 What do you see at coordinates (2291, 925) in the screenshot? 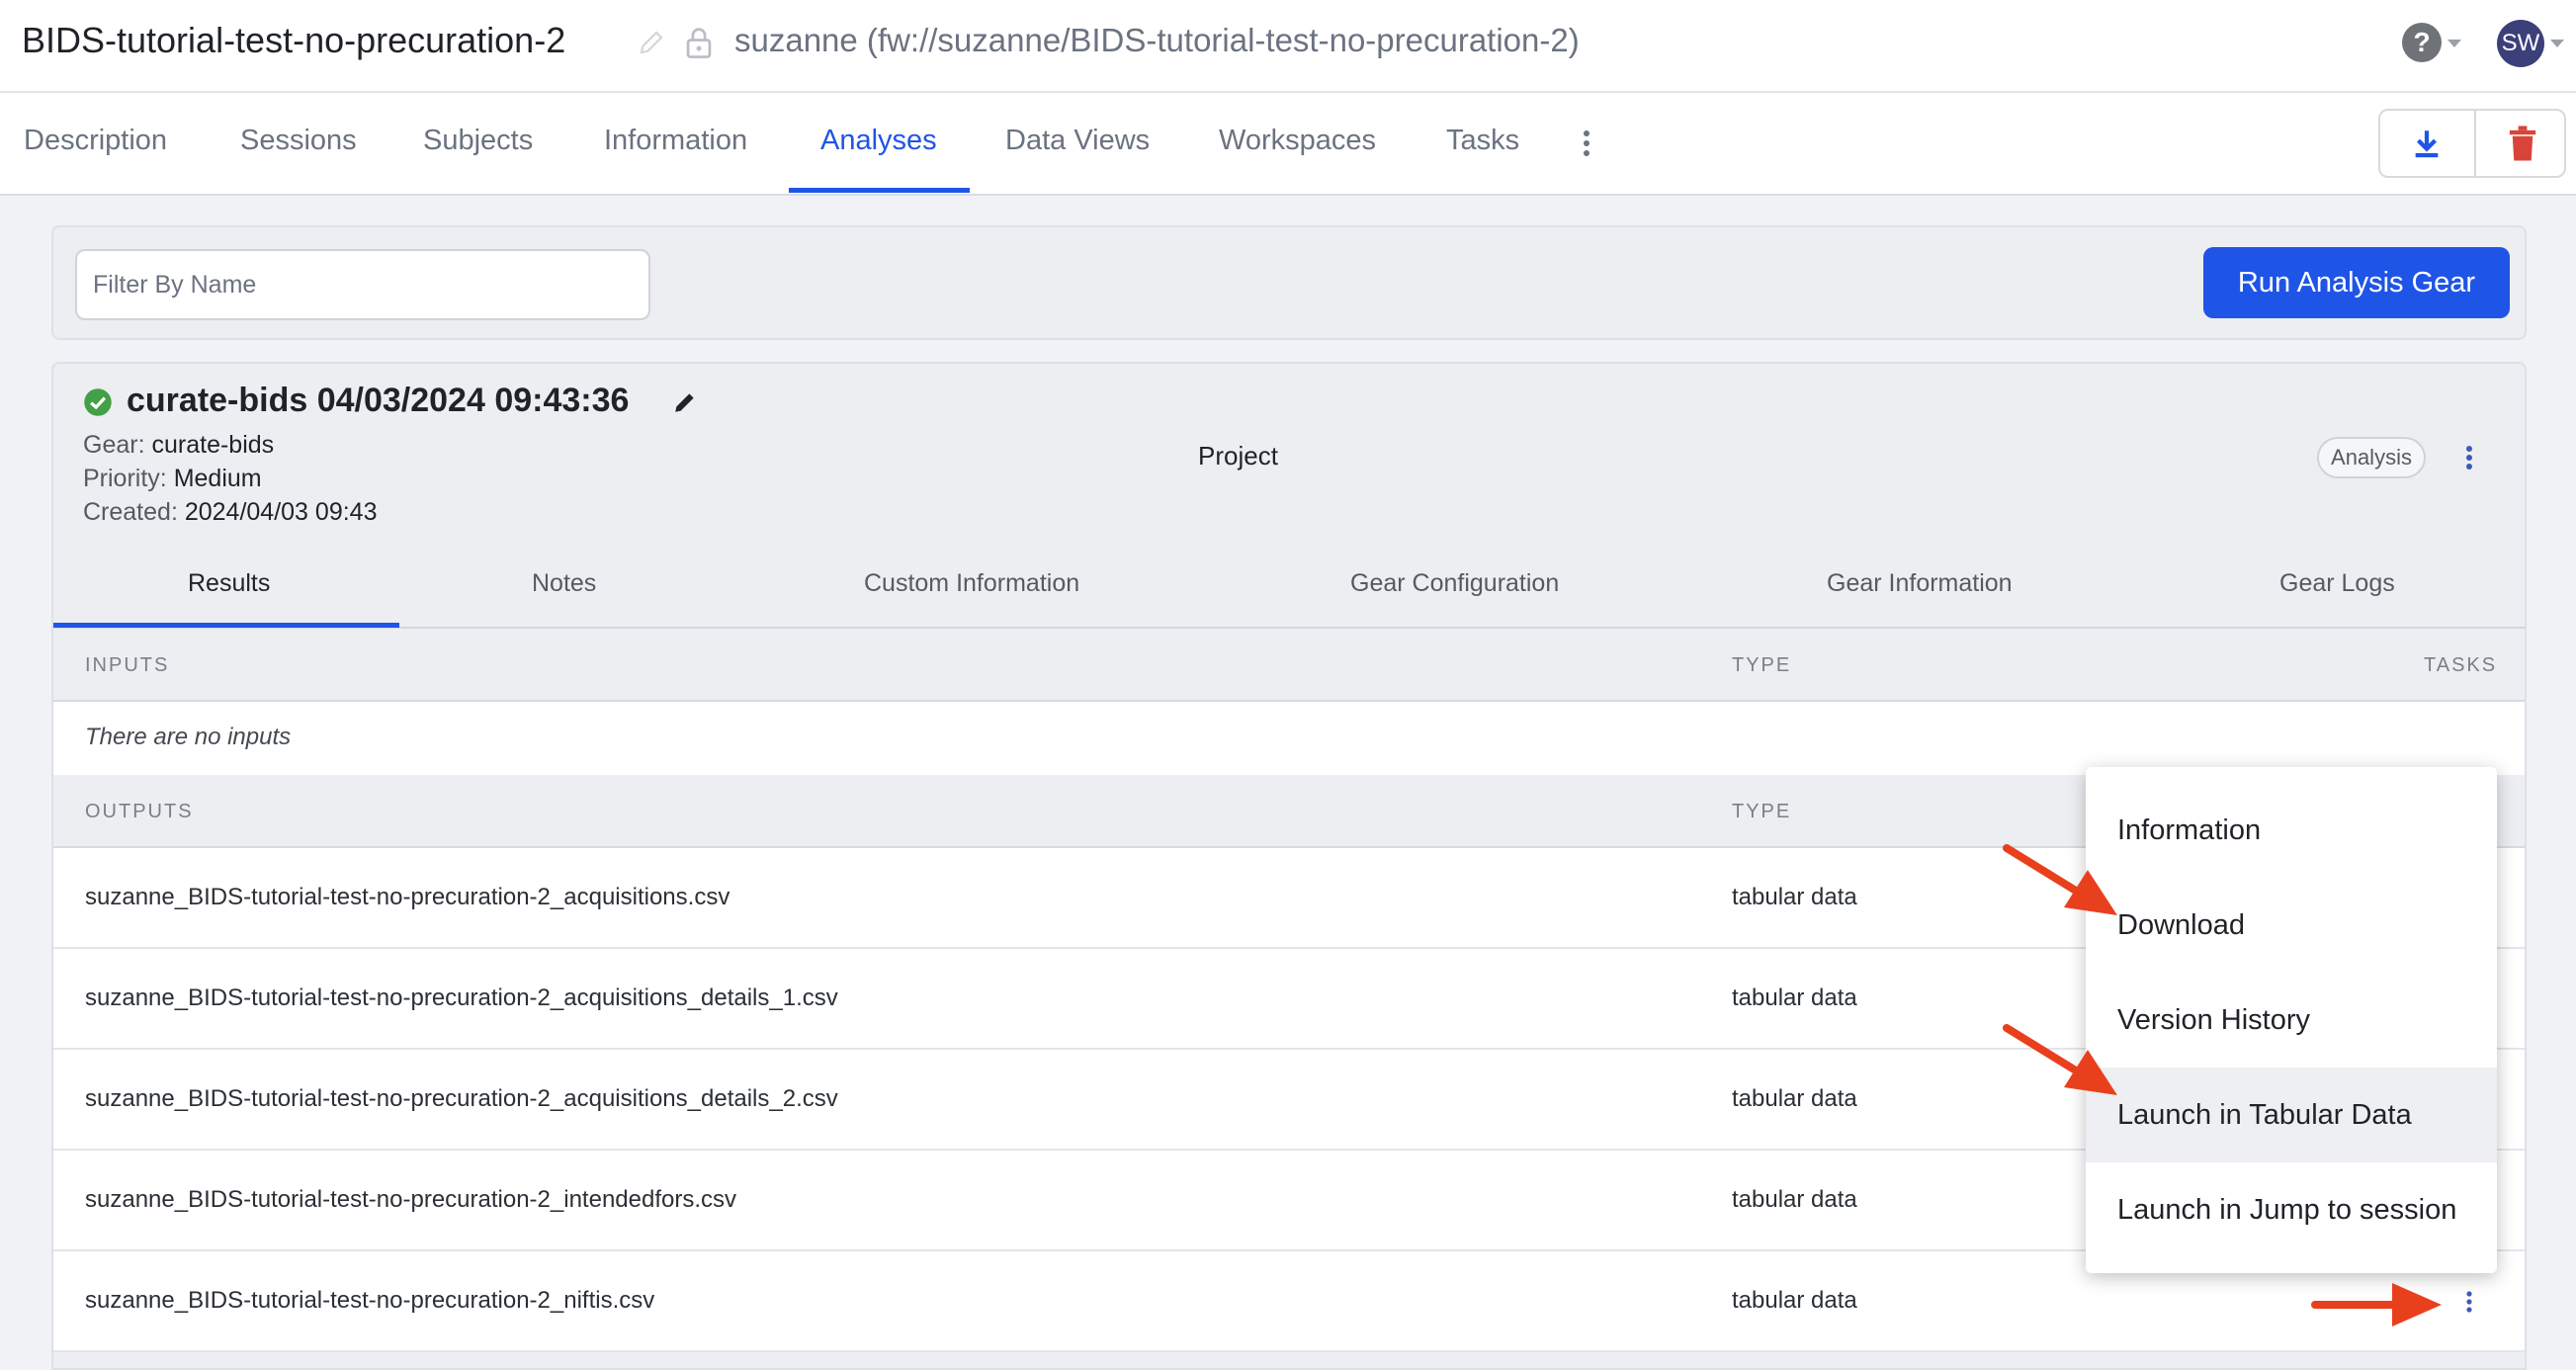
I see `menu-item-download: Download` at bounding box center [2291, 925].